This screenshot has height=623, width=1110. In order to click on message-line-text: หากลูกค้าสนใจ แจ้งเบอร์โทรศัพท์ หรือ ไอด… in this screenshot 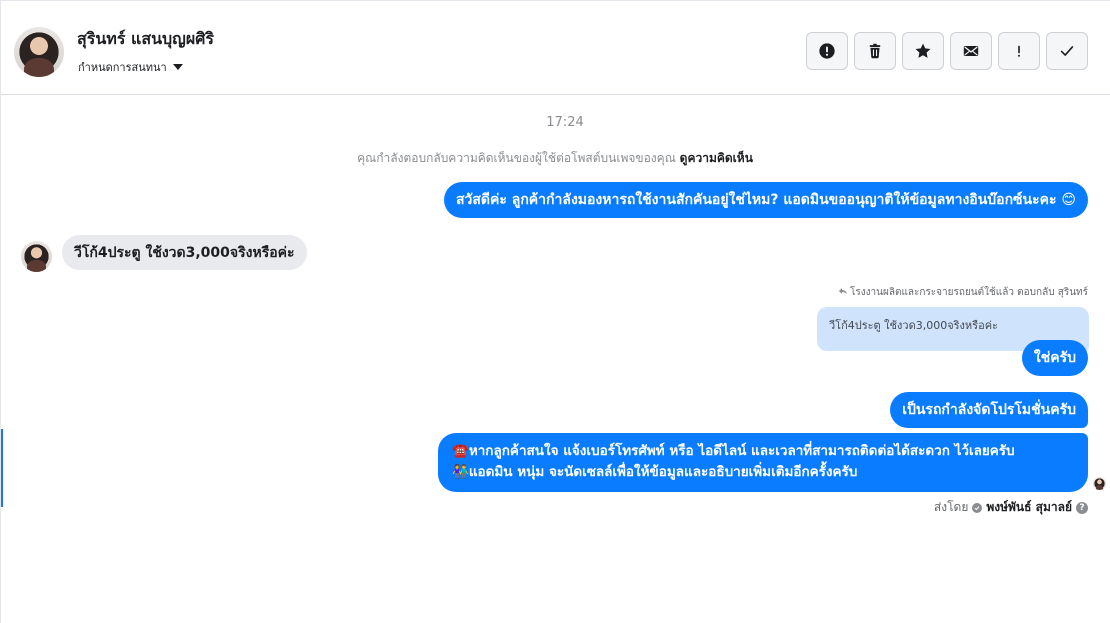, I will do `click(741, 451)`.